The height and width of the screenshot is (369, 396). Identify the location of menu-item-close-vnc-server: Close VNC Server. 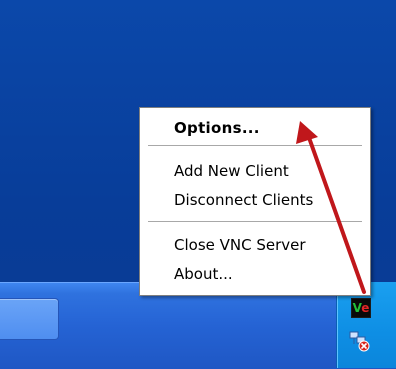
(255, 245).